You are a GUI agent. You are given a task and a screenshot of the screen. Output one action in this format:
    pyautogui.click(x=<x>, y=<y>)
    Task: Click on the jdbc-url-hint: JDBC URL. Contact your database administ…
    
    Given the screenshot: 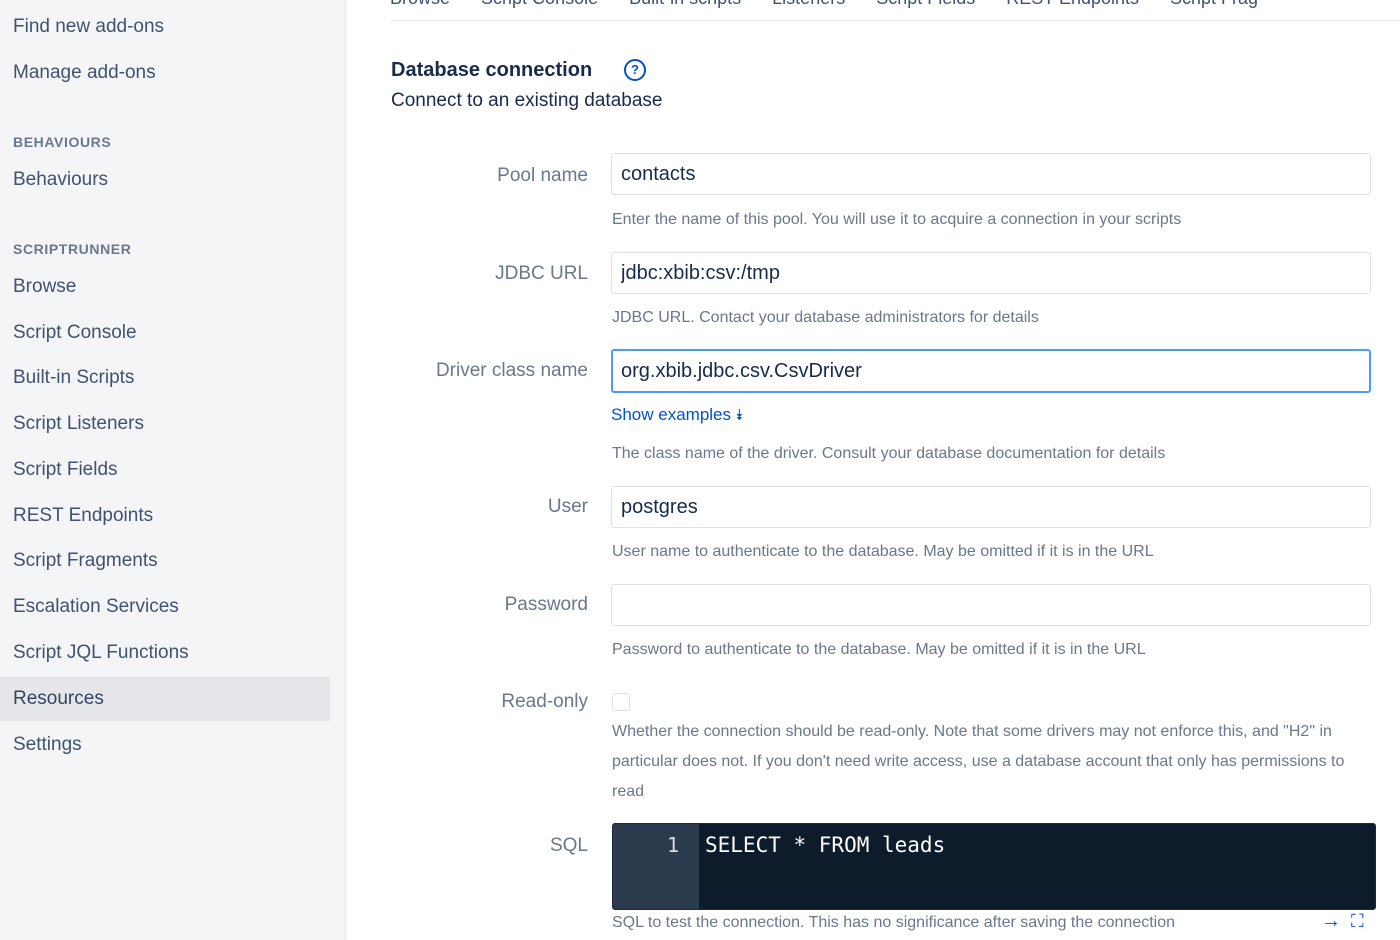 What is the action you would take?
    pyautogui.click(x=825, y=317)
    